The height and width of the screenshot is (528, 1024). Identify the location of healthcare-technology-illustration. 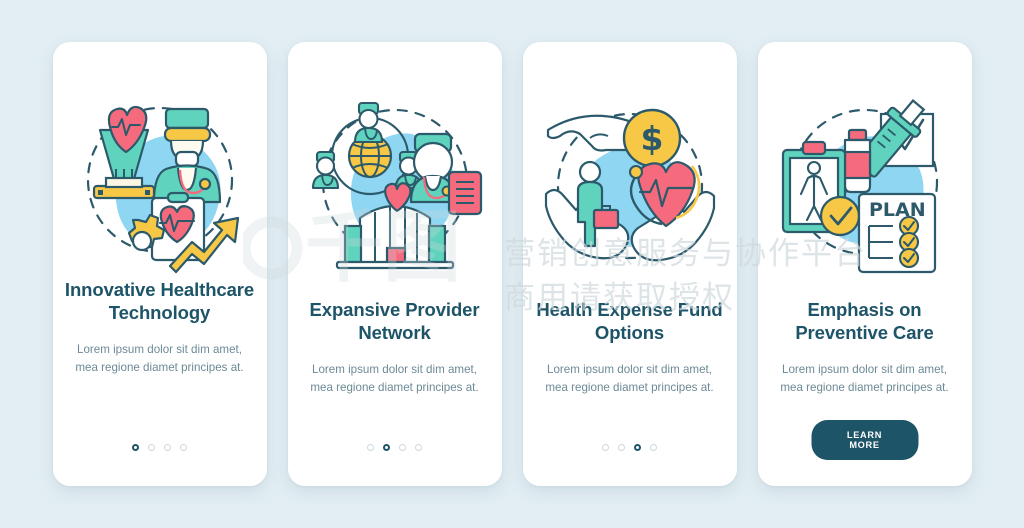
(160, 184).